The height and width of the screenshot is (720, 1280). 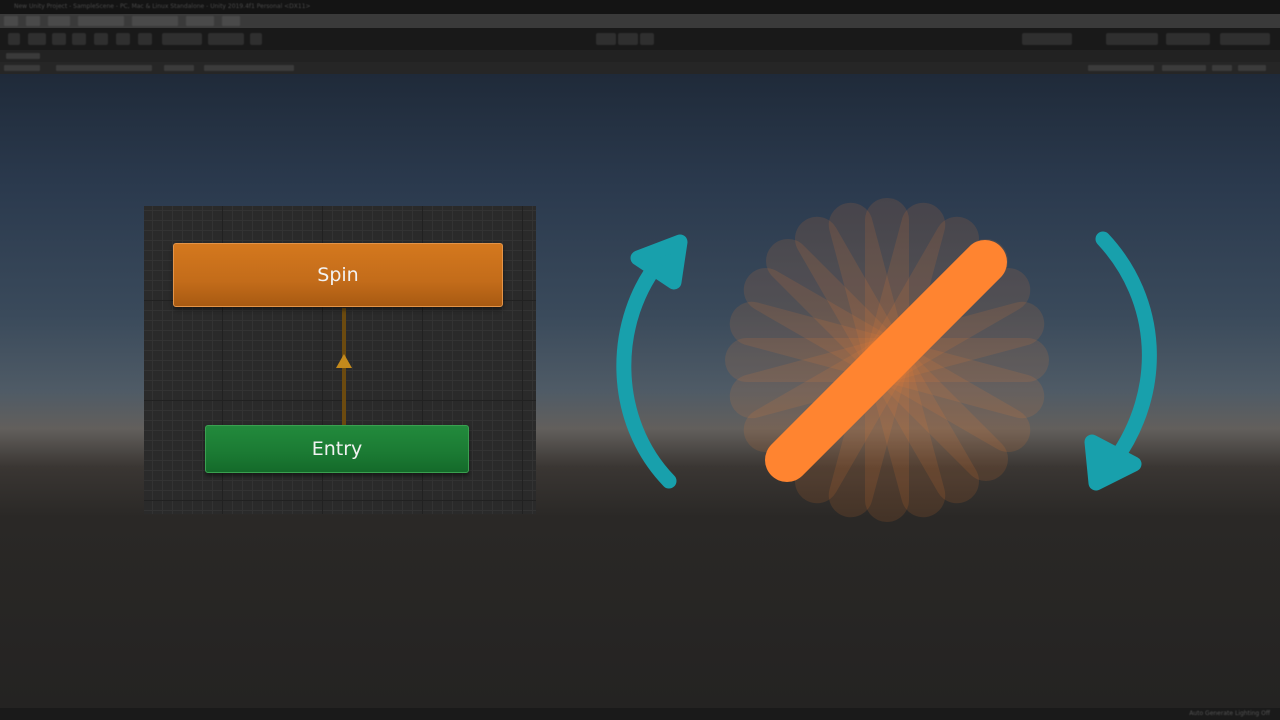 I want to click on rotate-tool-icon, so click(x=59, y=39).